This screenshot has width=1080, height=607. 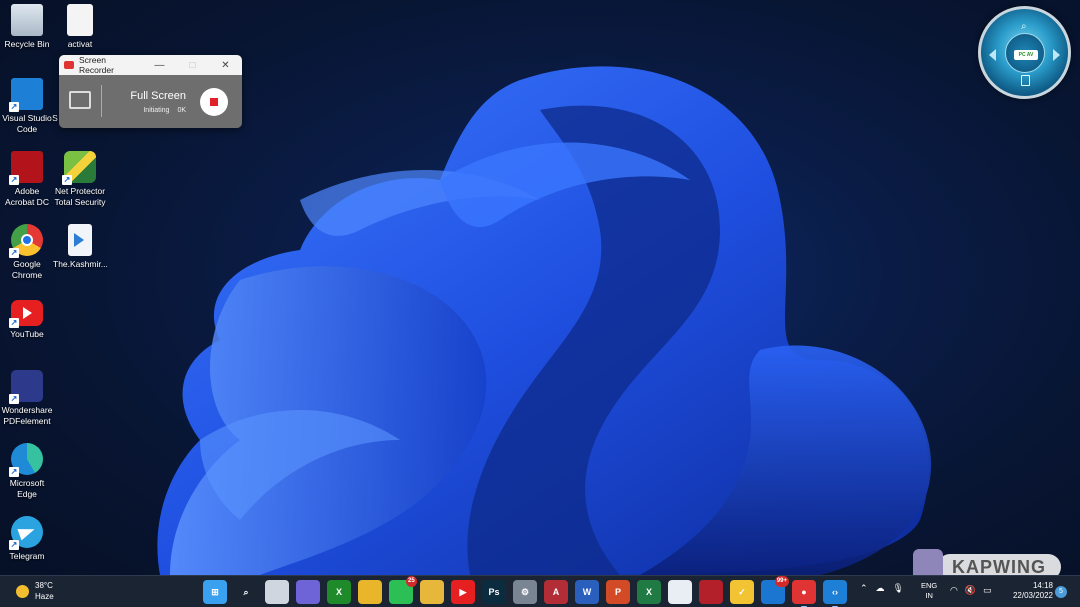 What do you see at coordinates (954, 590) in the screenshot?
I see `wifi-icon: ◠` at bounding box center [954, 590].